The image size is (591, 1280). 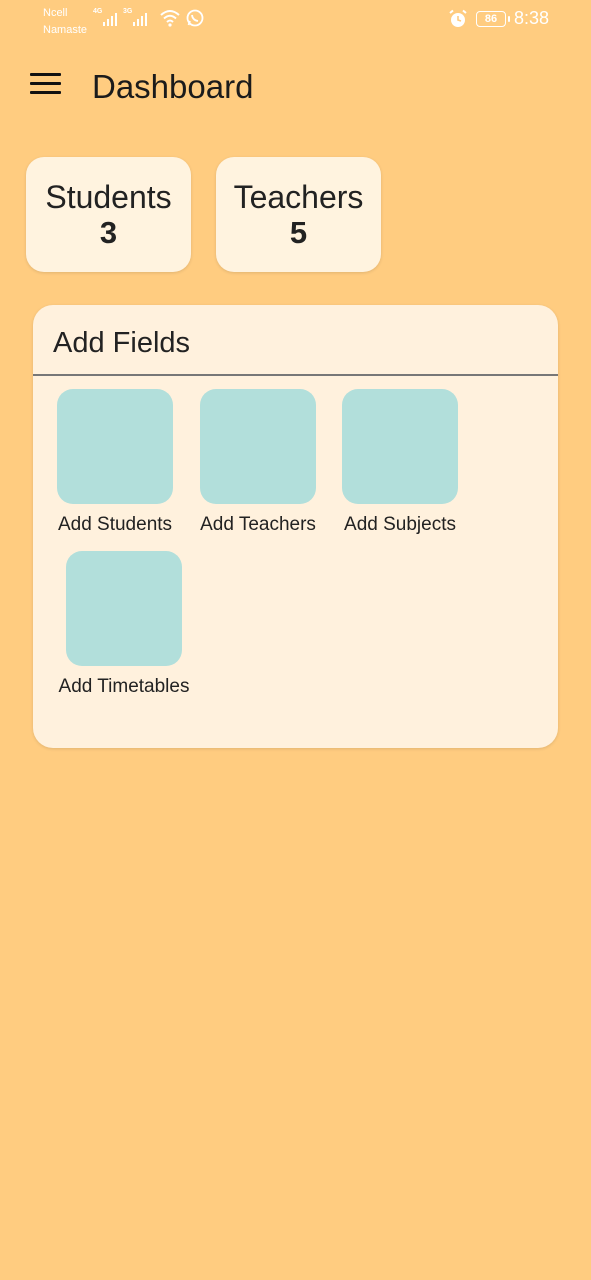 I want to click on students-label: Students, so click(x=108, y=197).